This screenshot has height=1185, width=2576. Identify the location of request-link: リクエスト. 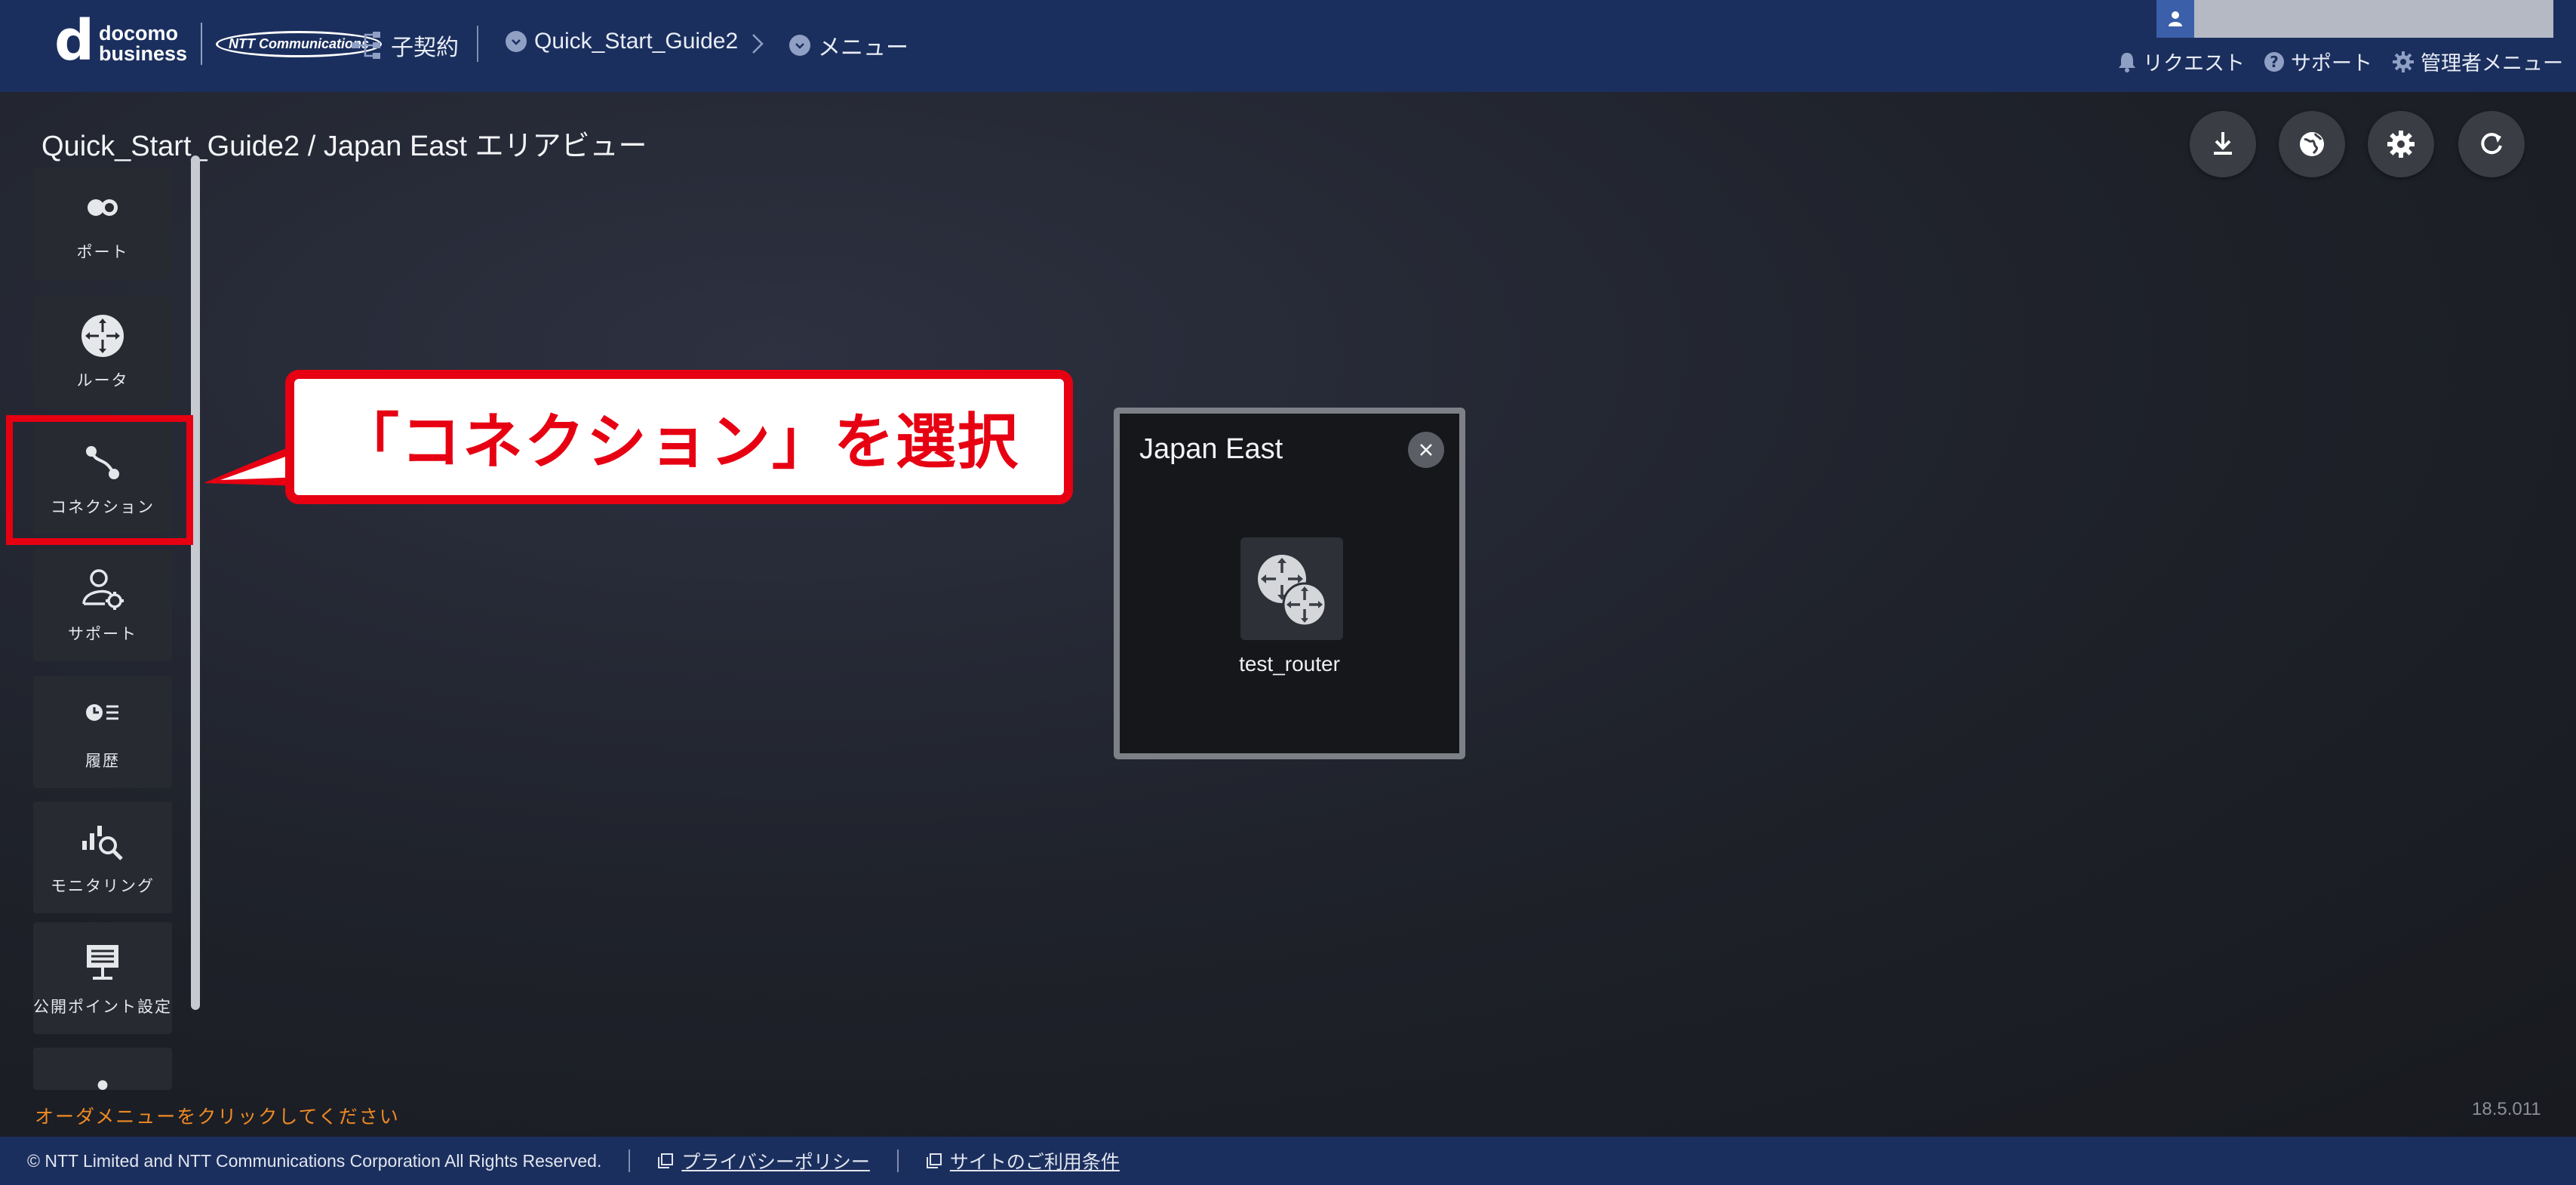
(2181, 62).